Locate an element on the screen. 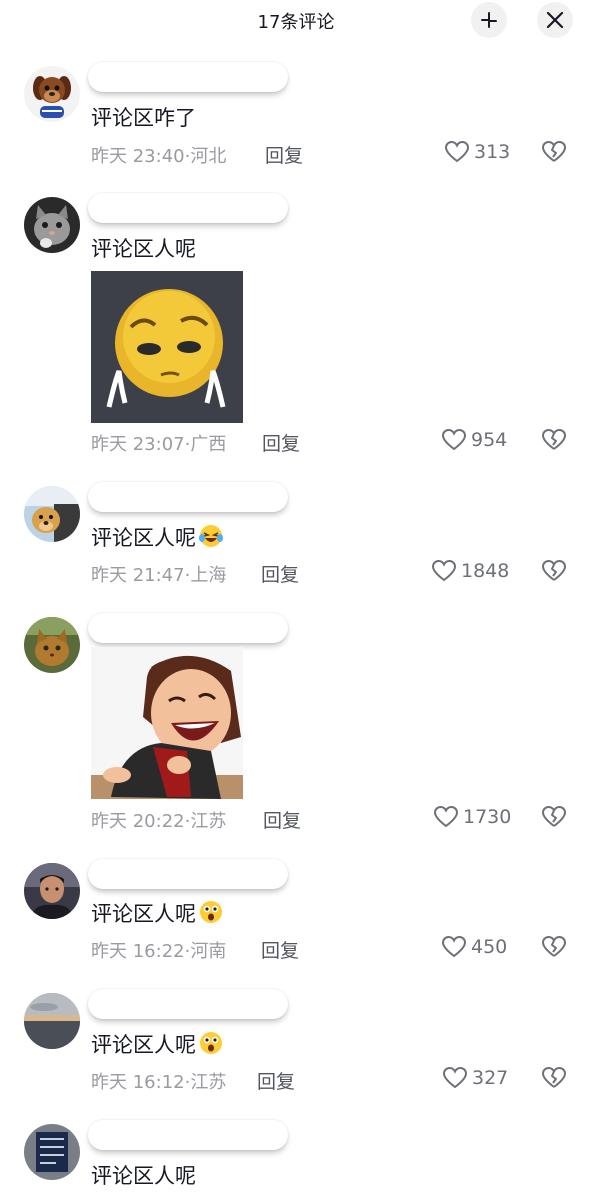  comment-meta: 昨天 23:40·河北 is located at coordinates (159, 156).